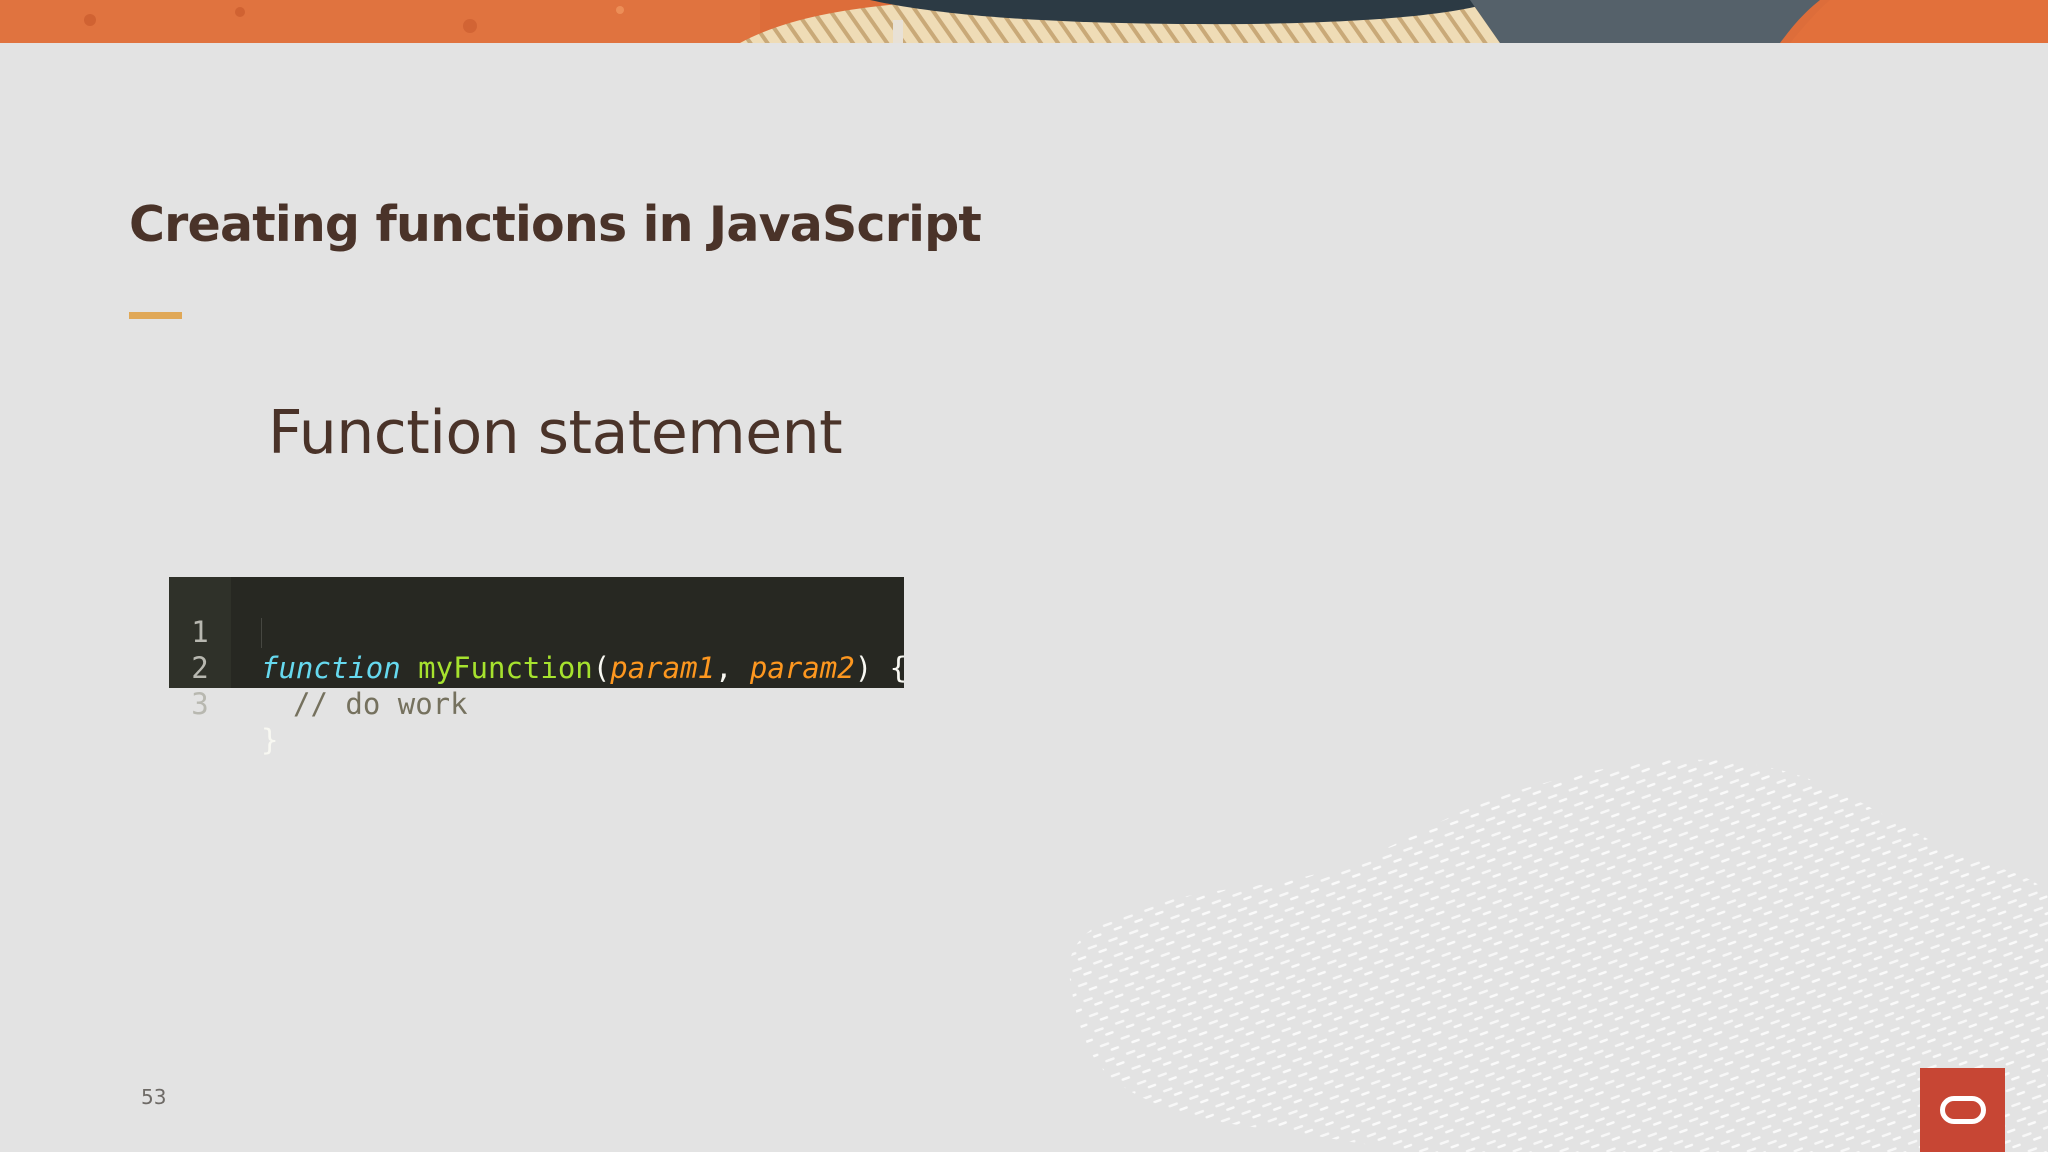 This screenshot has height=1152, width=2048. Describe the element at coordinates (270, 740) in the screenshot. I see `punctuation-token: }` at that location.